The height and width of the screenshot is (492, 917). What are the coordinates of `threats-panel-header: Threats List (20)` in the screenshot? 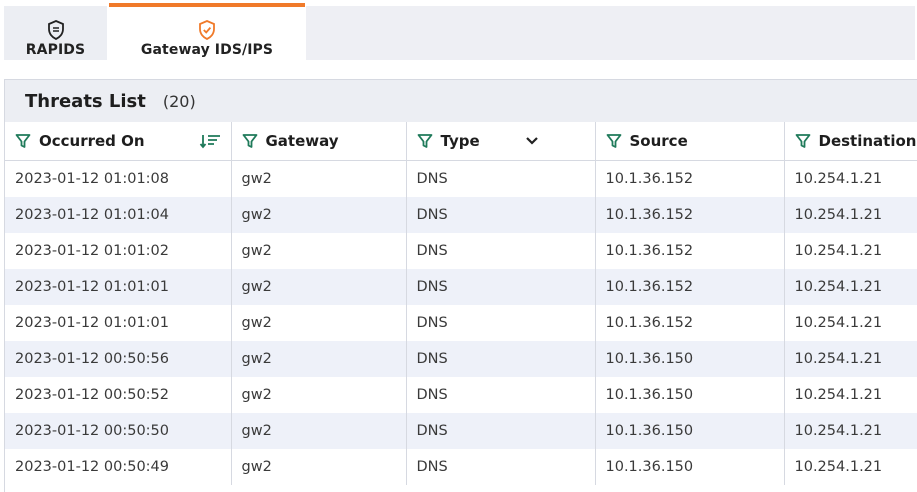 It's located at (461, 101).